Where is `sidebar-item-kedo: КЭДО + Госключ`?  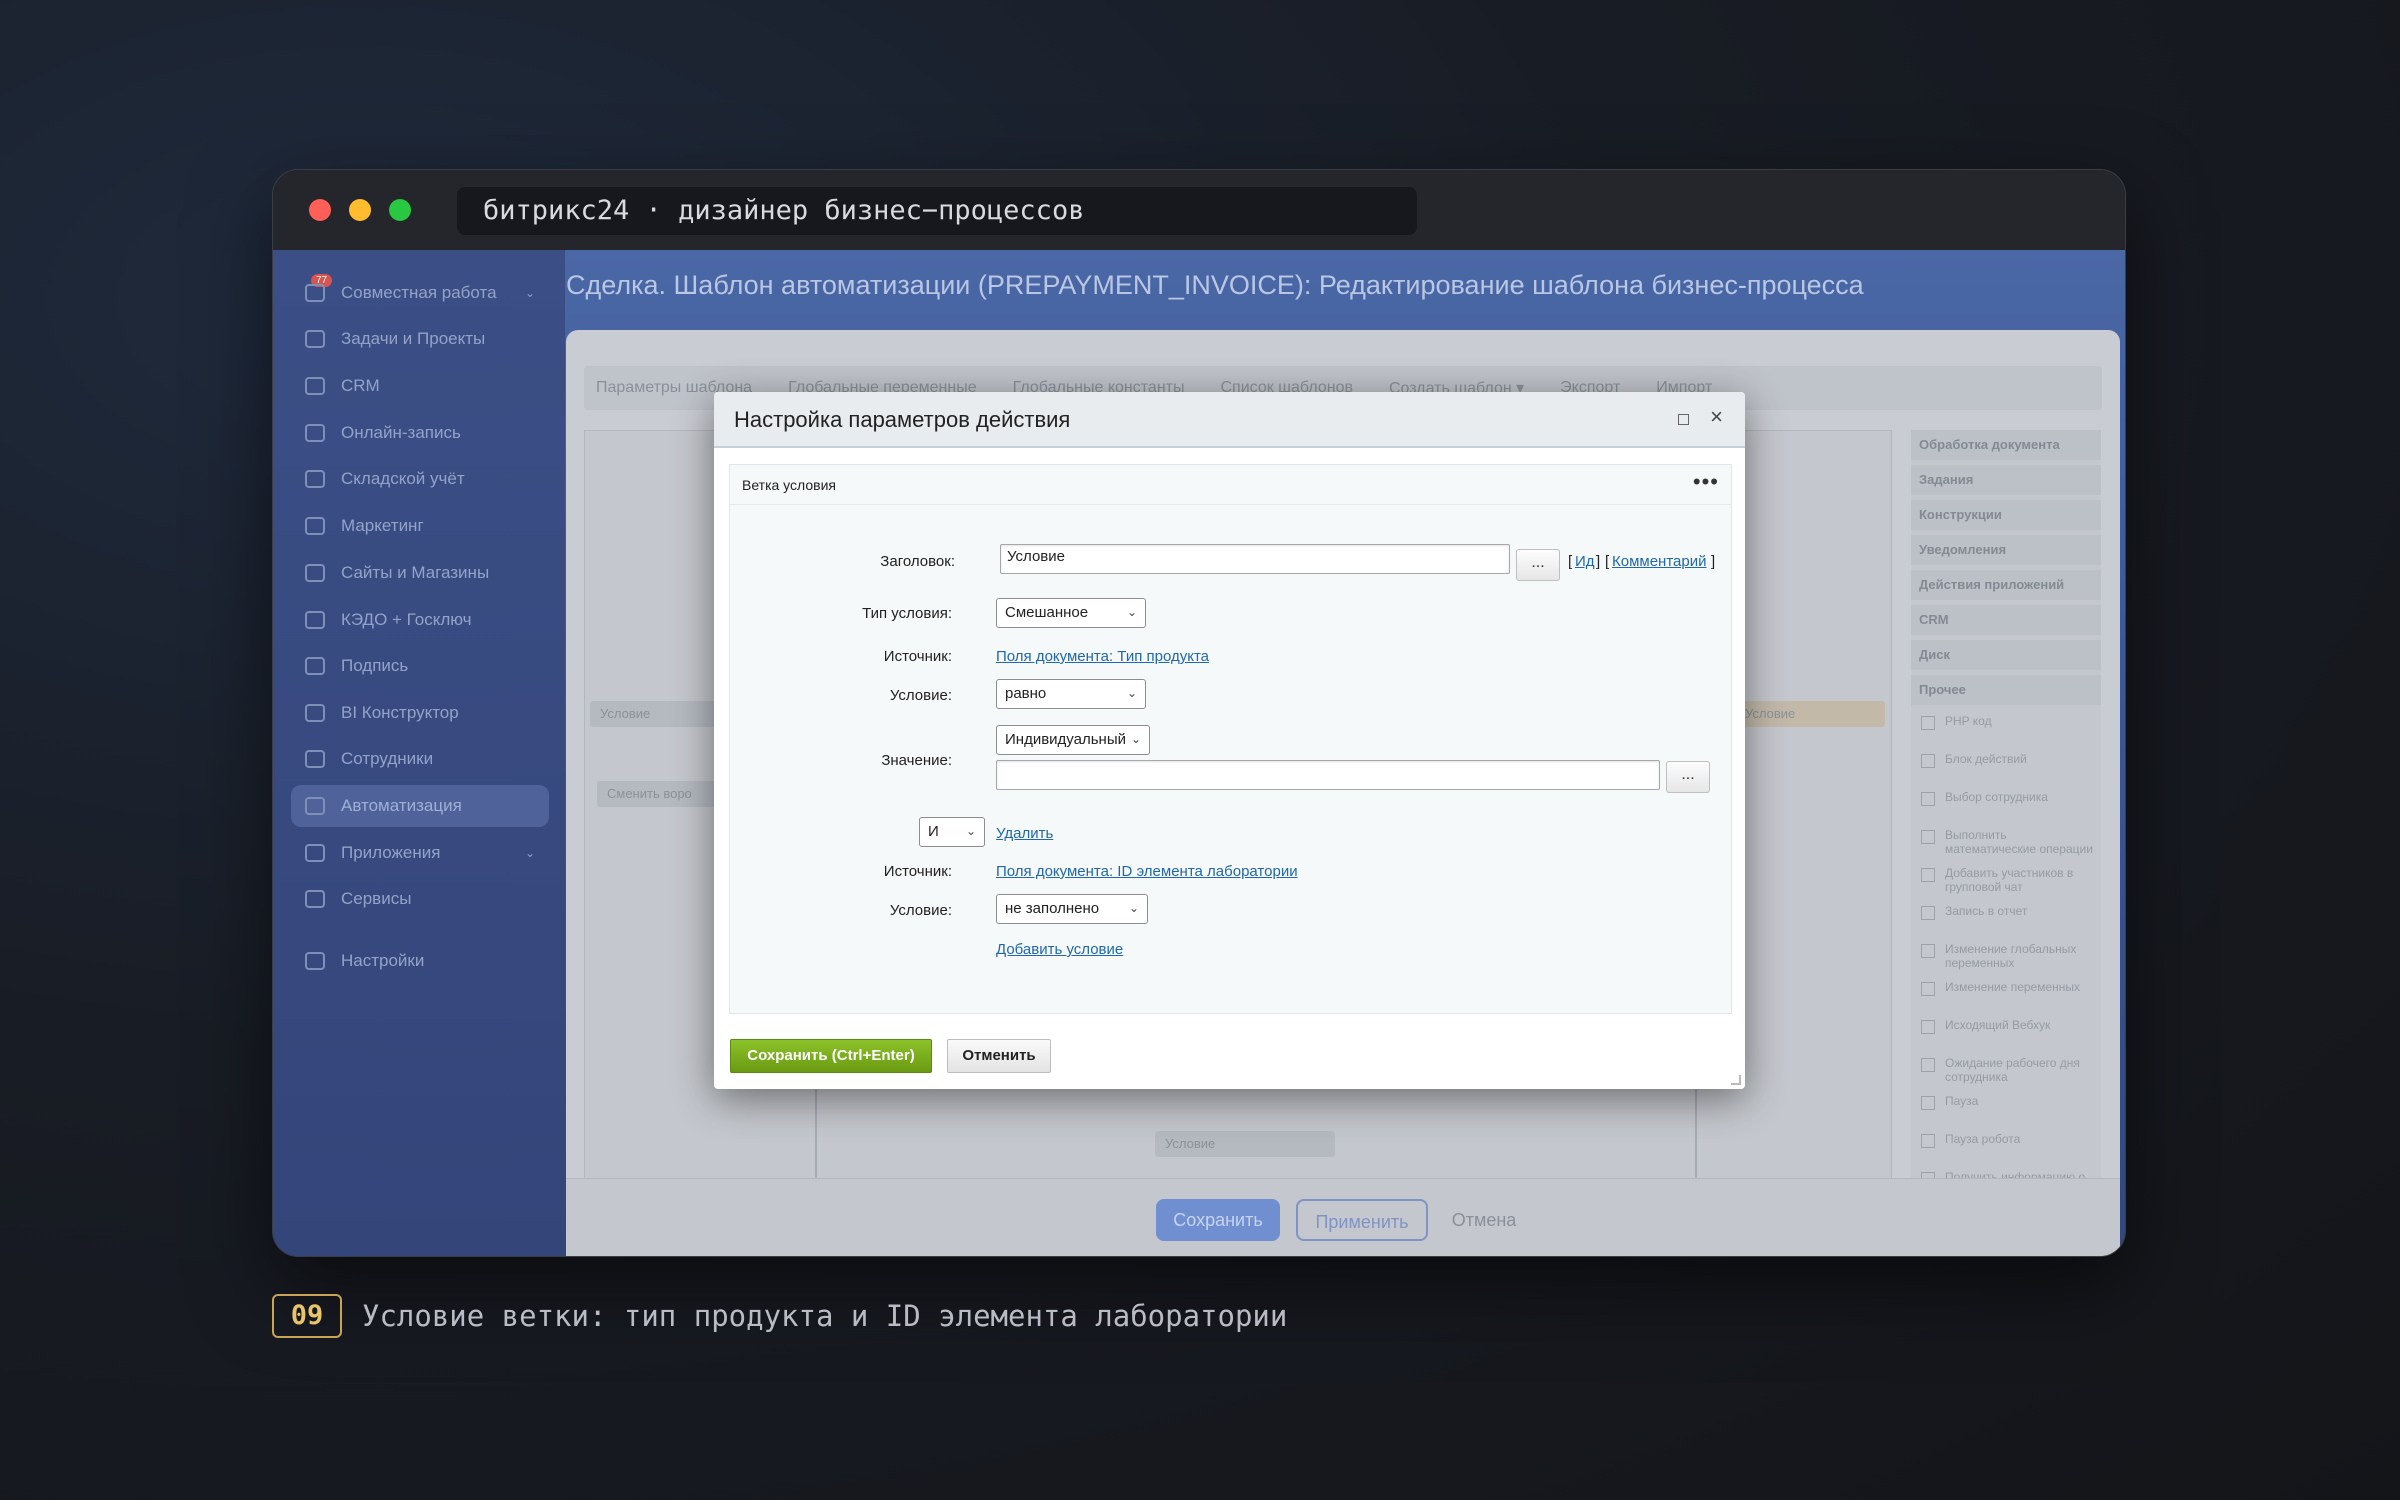 sidebar-item-kedo: КЭДО + Госключ is located at coordinates (420, 620).